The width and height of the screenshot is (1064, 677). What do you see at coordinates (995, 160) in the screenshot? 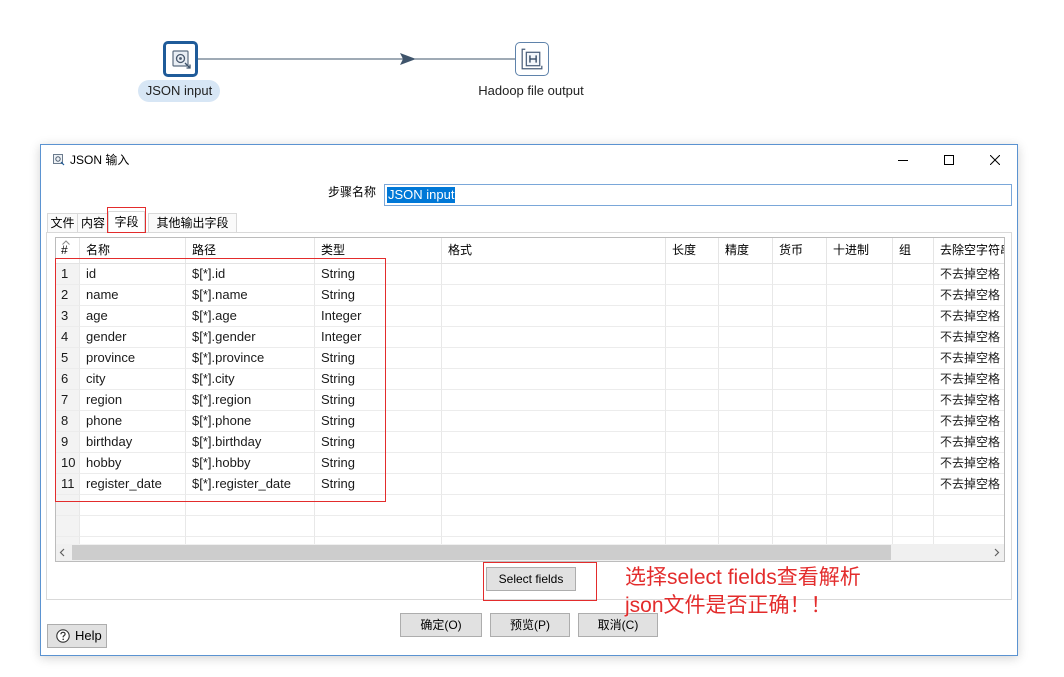
I see `close-button` at bounding box center [995, 160].